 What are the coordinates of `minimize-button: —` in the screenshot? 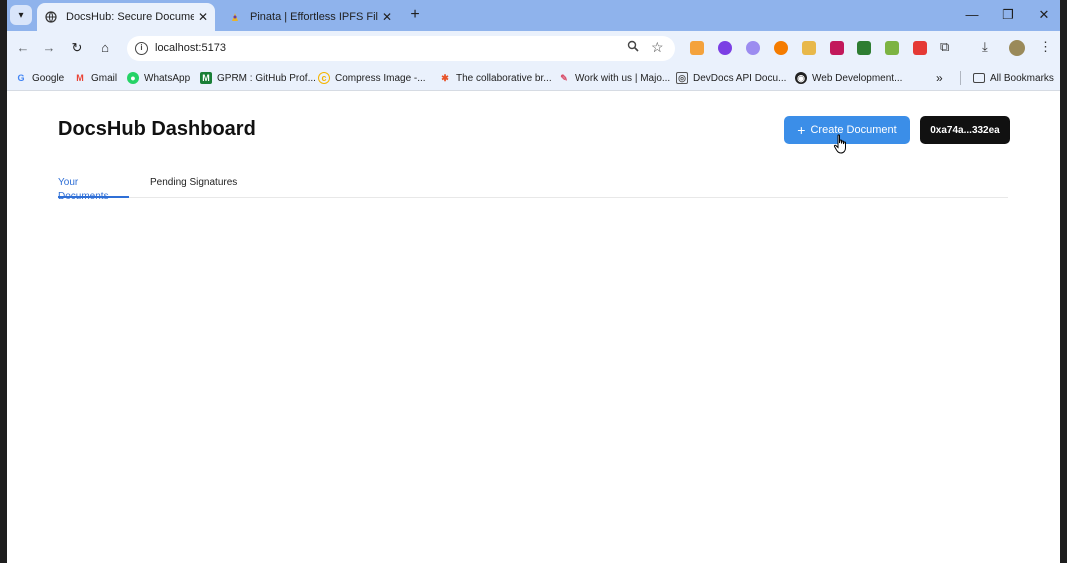 It's located at (972, 15).